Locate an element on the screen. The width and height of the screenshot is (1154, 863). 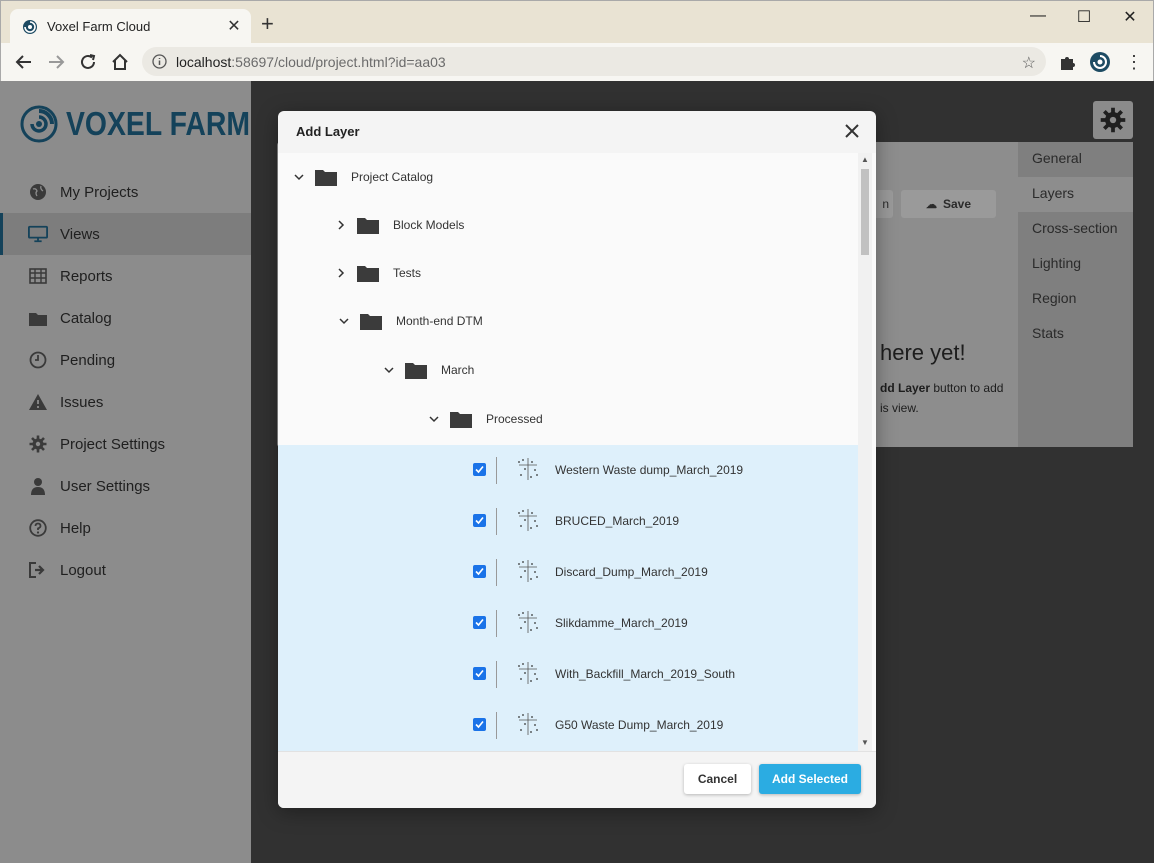
tree-folder-label: Project Catalog is located at coordinates (392, 177).